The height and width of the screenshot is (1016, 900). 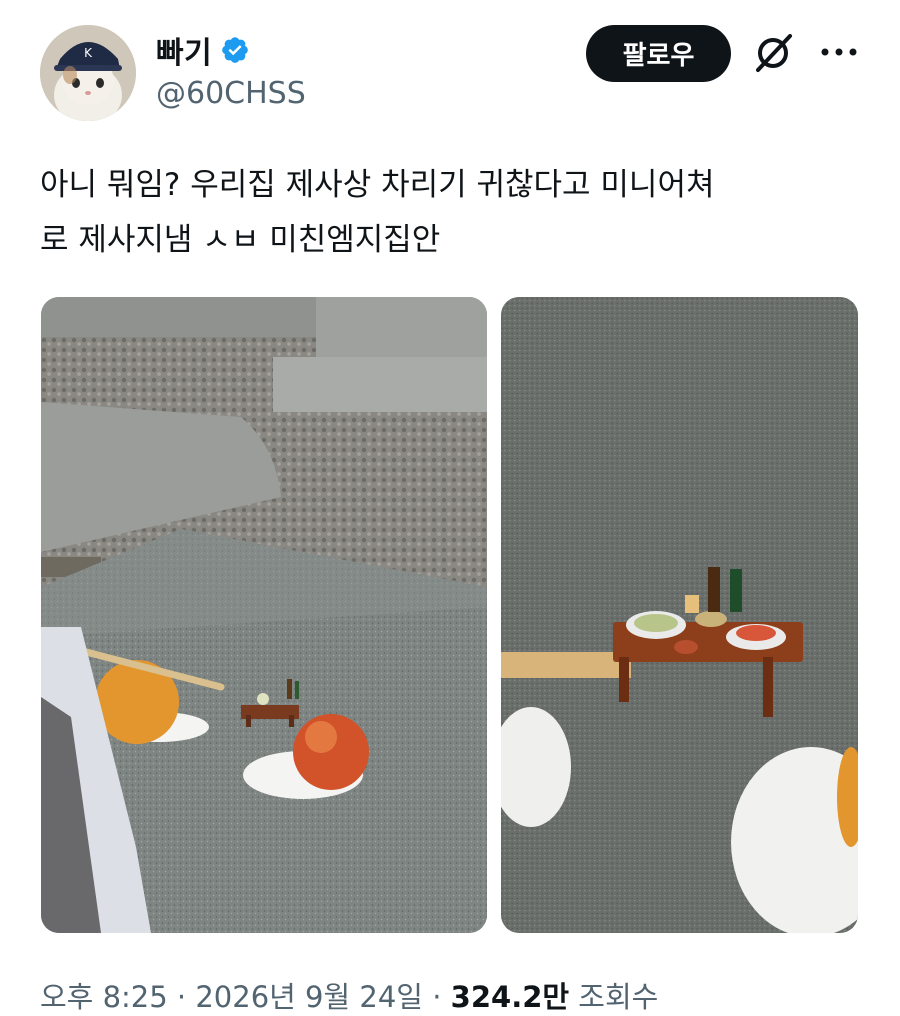 I want to click on cat-avatar-icon: K, so click(x=88, y=73).